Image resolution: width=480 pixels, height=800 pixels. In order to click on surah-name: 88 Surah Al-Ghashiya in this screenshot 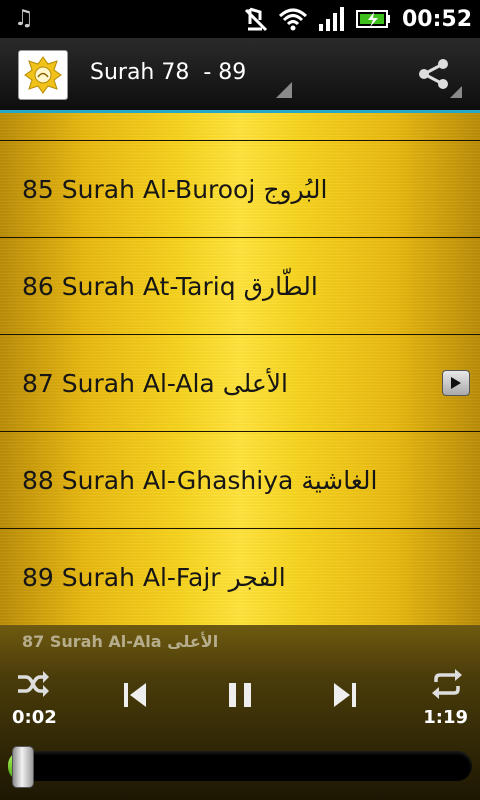, I will do `click(158, 480)`.